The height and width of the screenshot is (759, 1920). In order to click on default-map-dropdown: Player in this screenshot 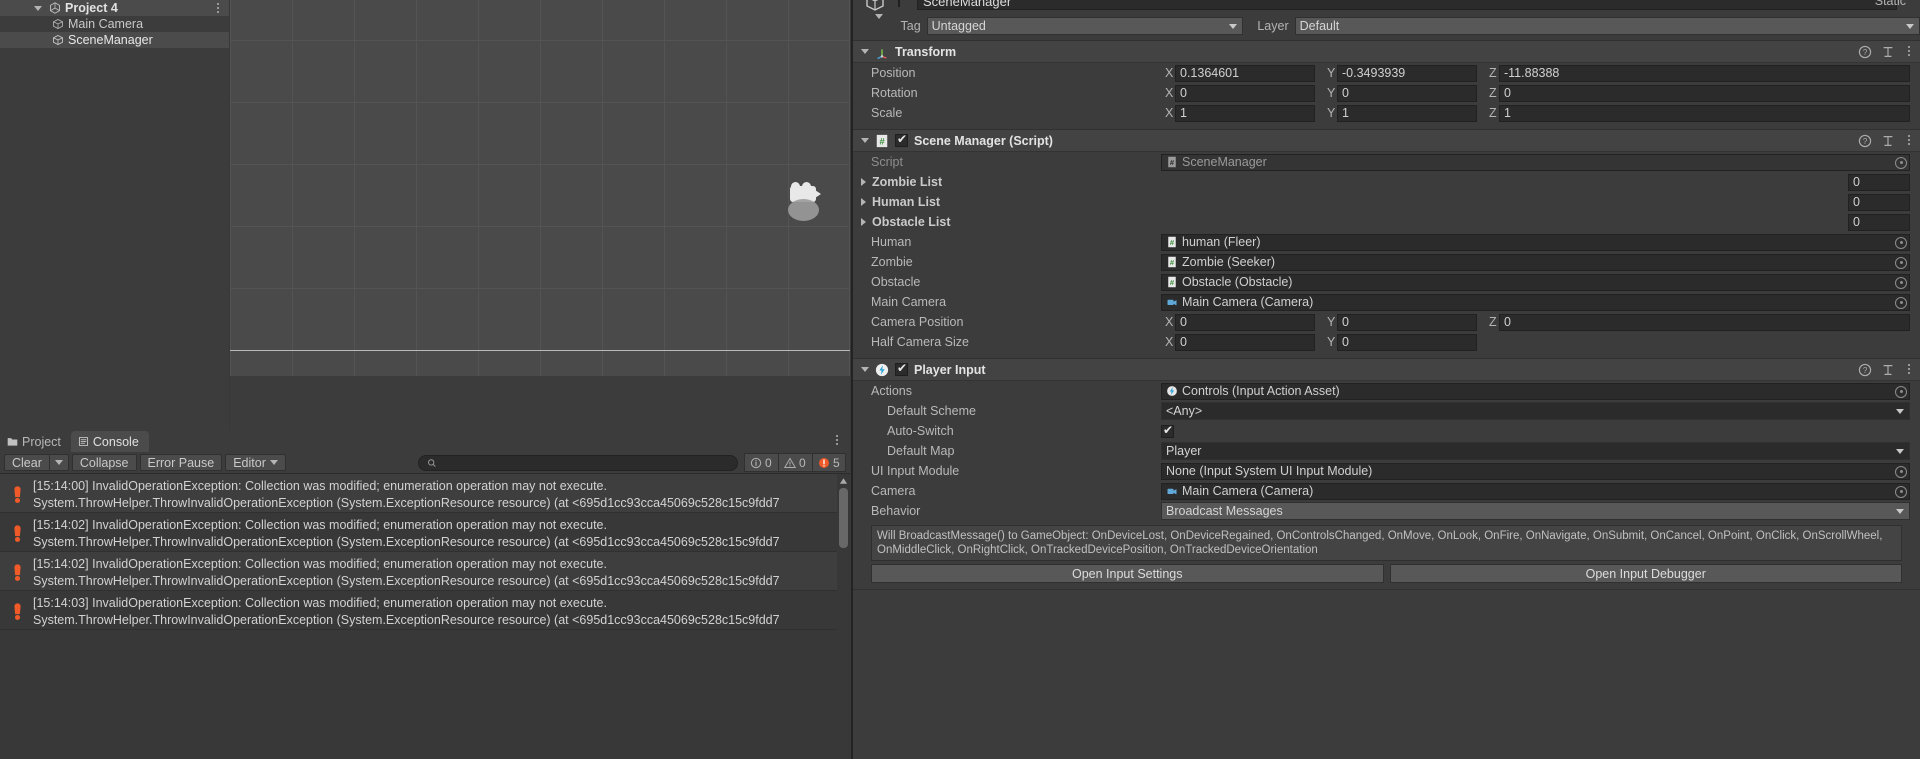, I will do `click(1535, 451)`.